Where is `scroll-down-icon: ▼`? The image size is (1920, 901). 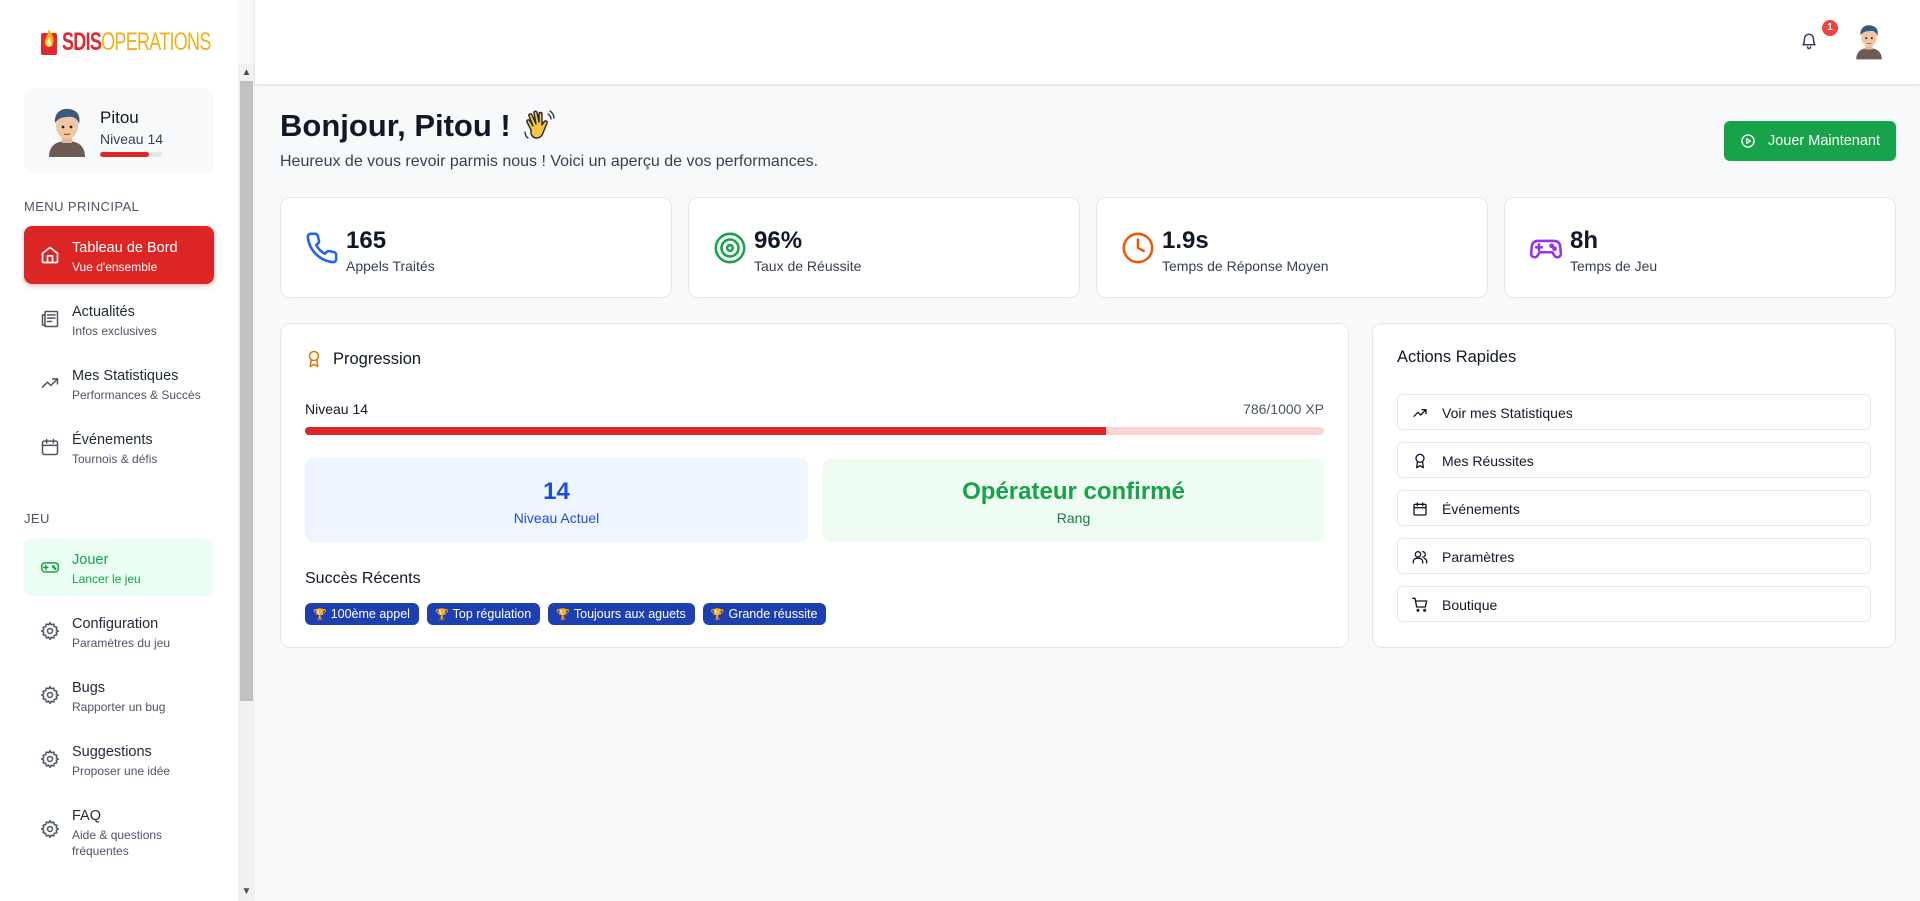
scroll-down-icon: ▼ is located at coordinates (246, 891).